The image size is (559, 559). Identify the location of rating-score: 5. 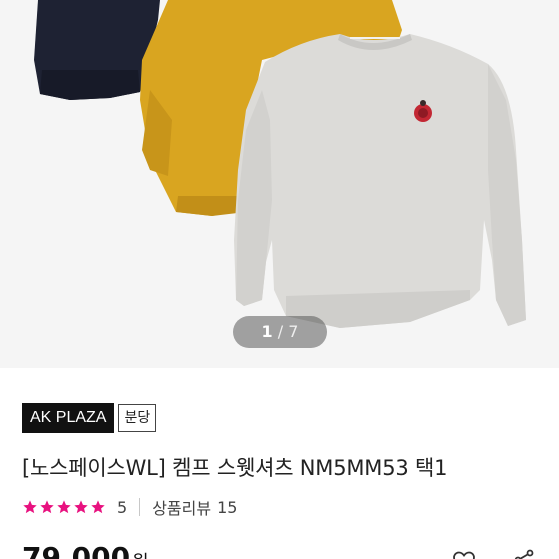
(122, 507).